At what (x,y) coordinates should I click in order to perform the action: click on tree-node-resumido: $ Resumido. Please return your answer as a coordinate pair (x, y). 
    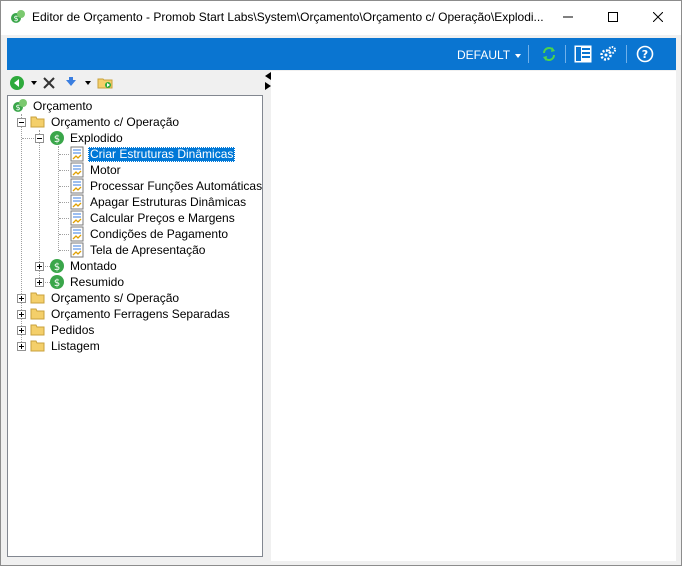
    Looking at the image, I should click on (87, 282).